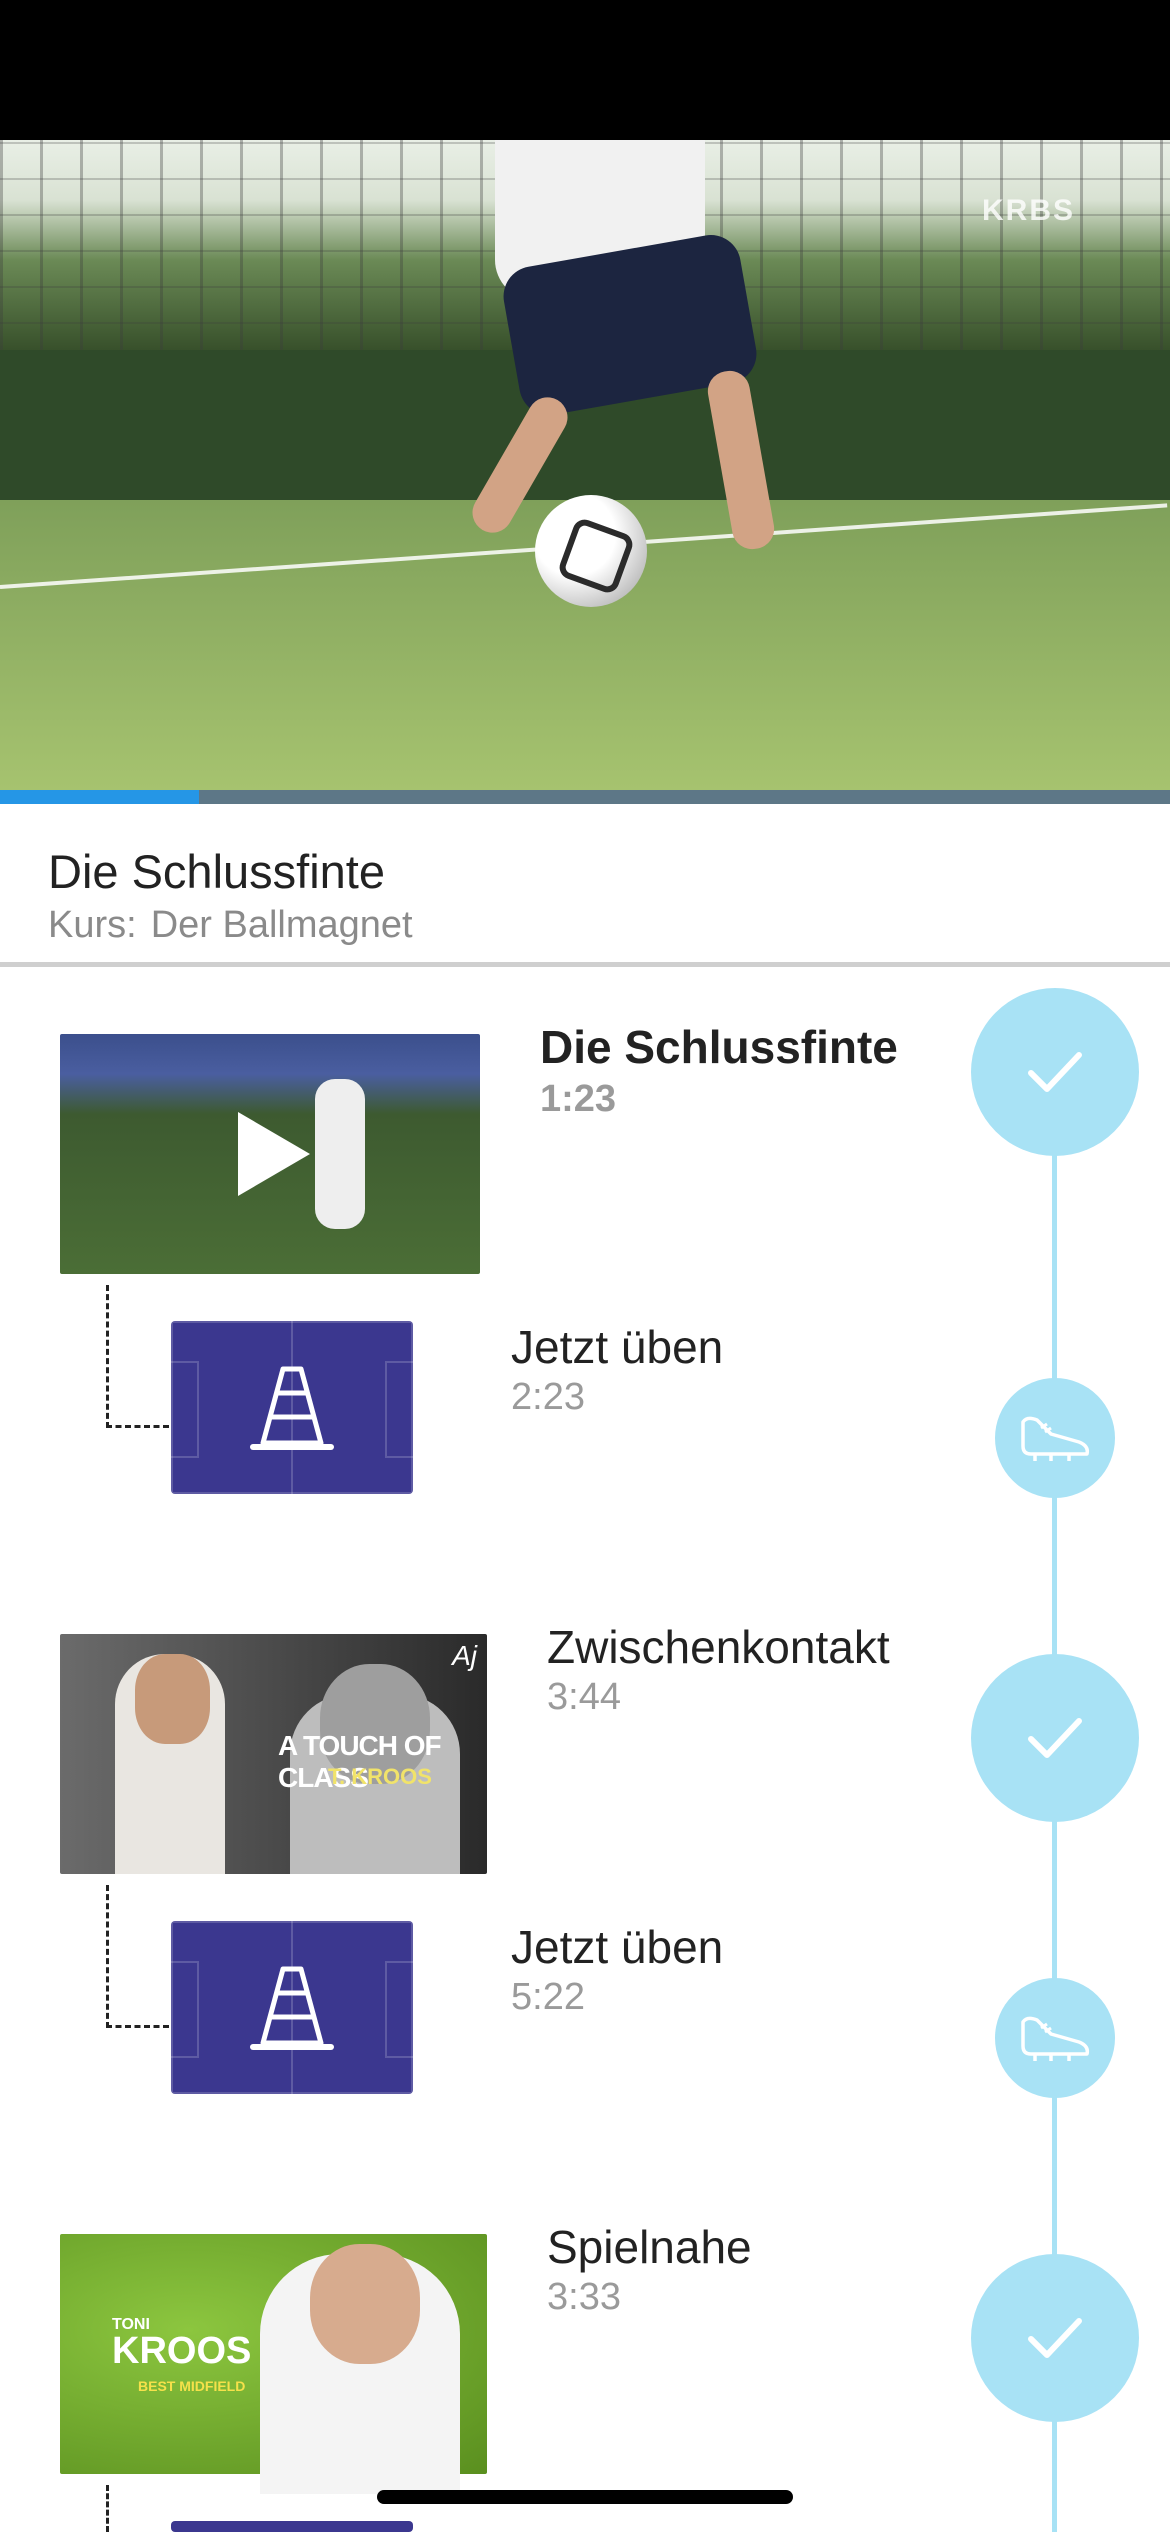  Describe the element at coordinates (216, 871) in the screenshot. I see `lesson-title: Die Schlussfinte` at that location.